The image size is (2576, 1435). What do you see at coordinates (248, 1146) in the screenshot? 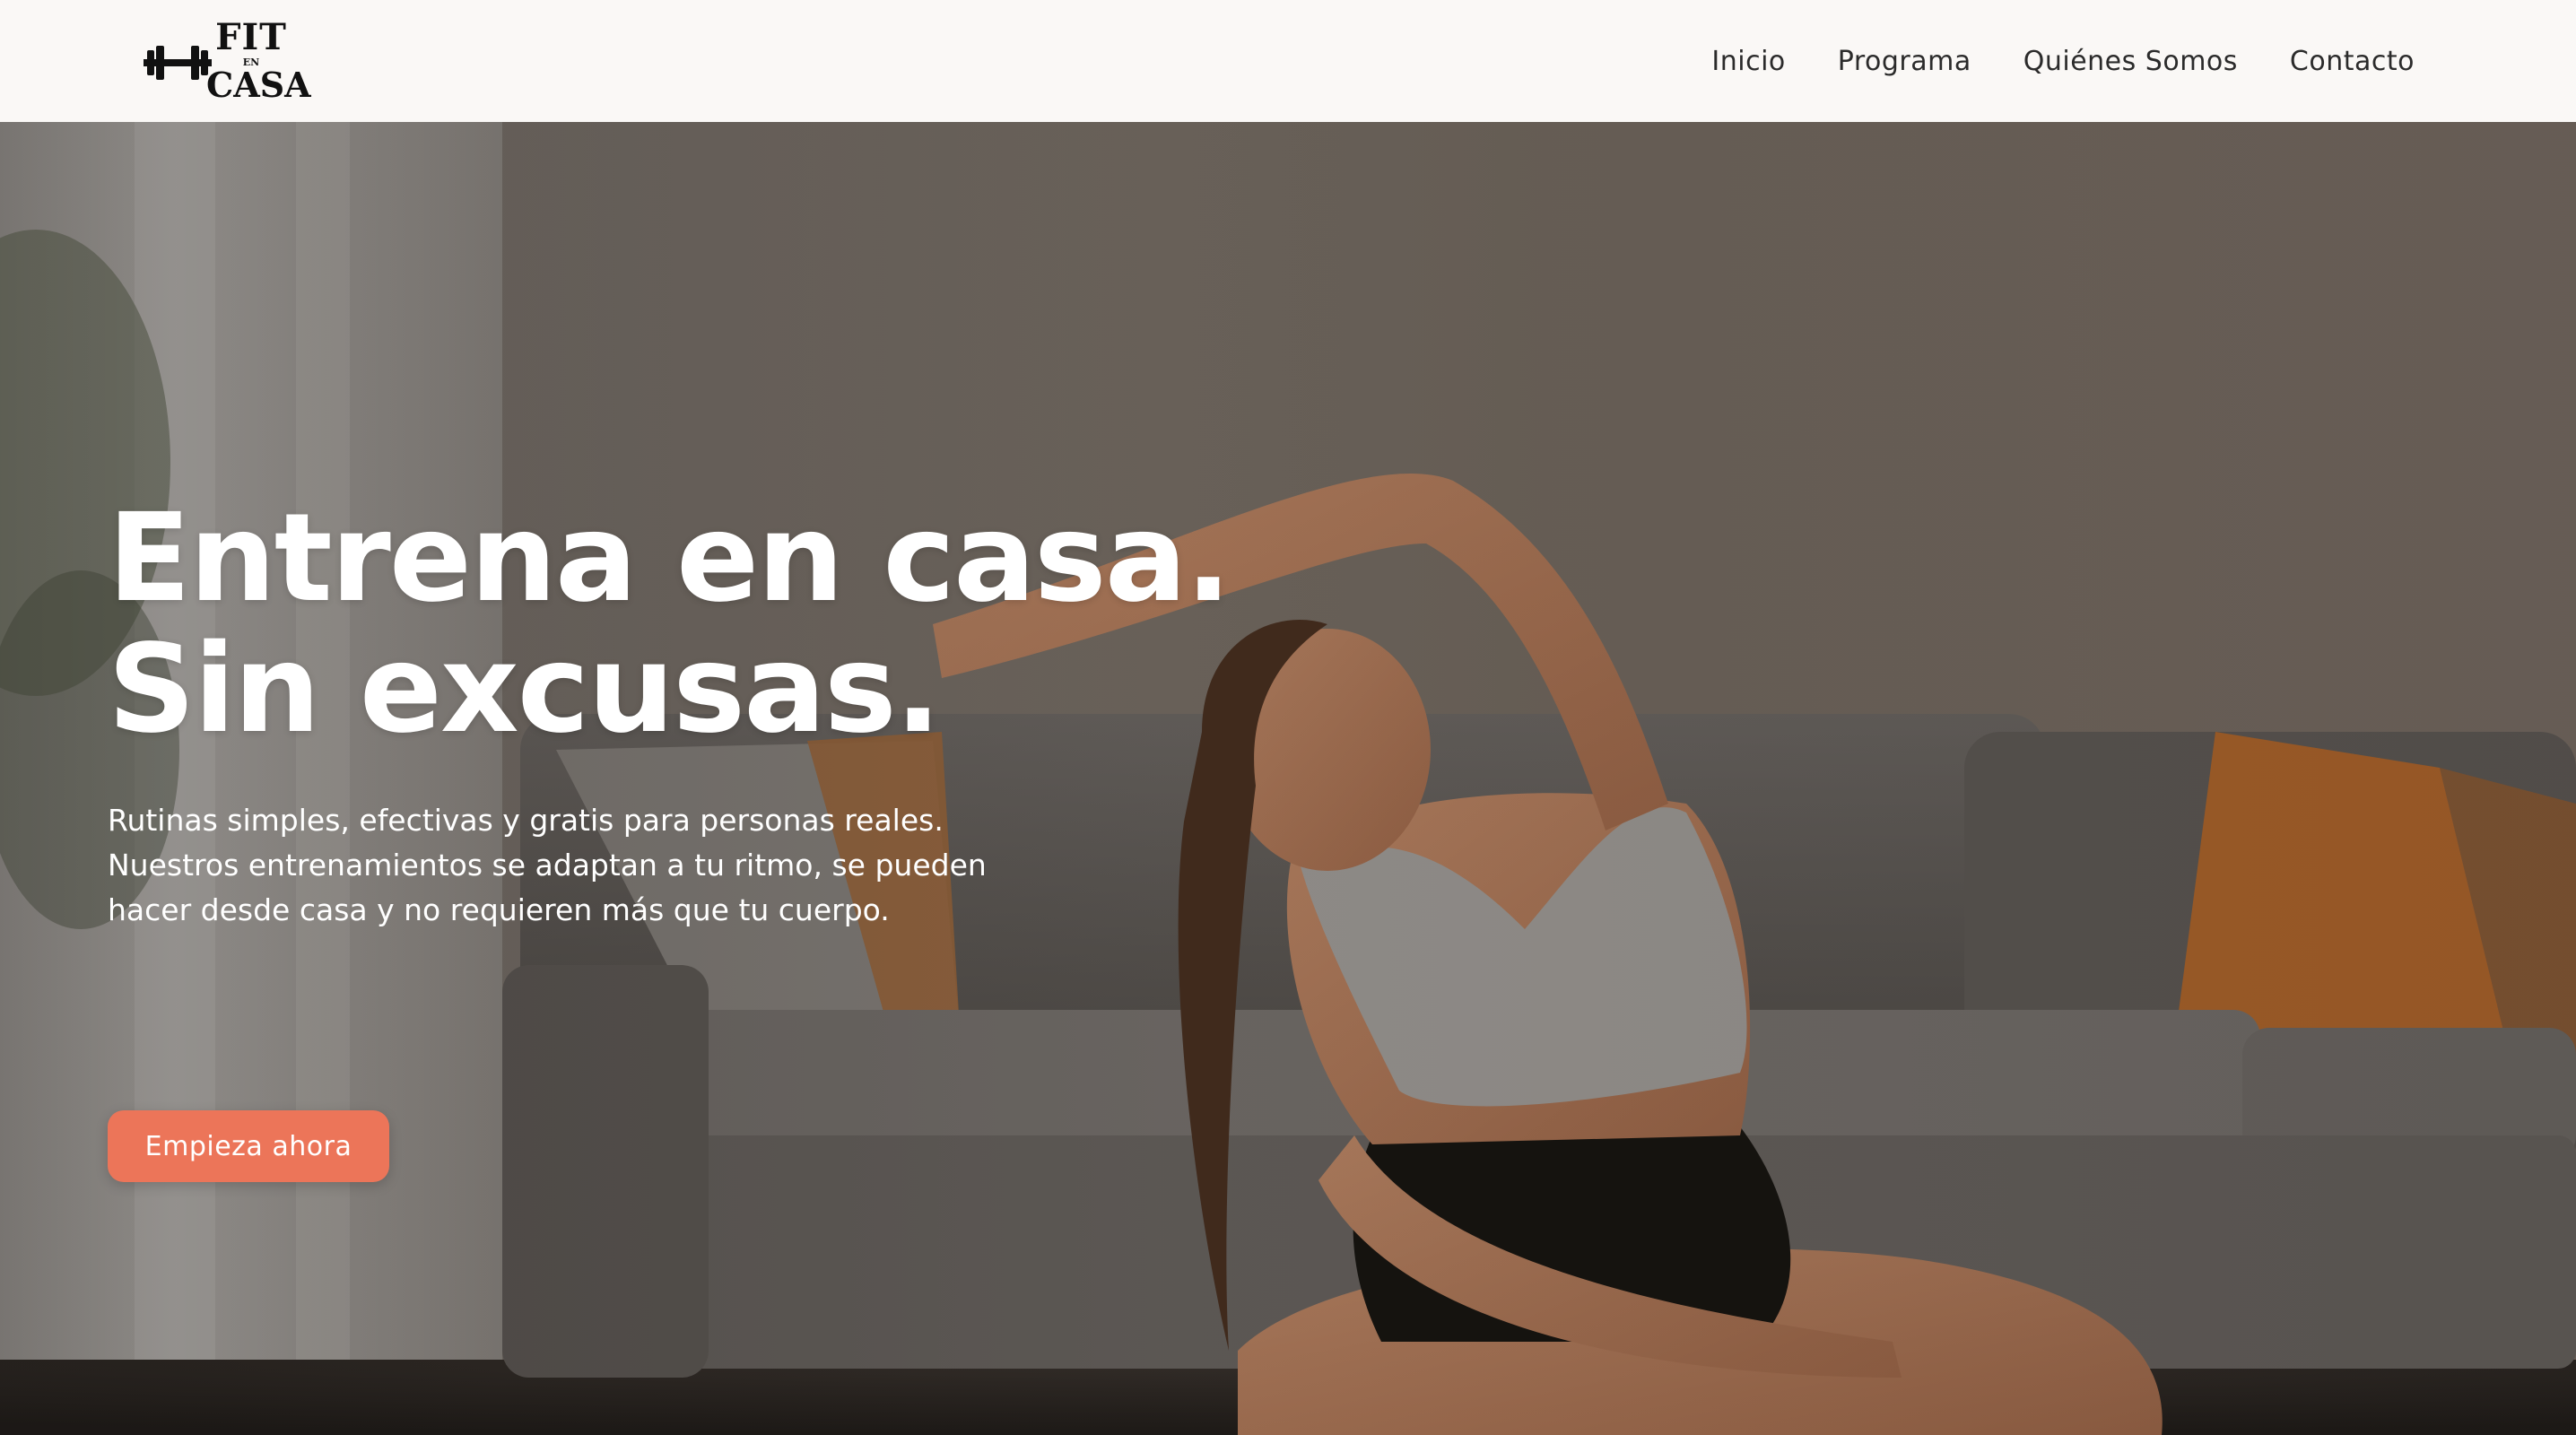
I see `cta-empieza-ahora-button: Empieza ahora` at bounding box center [248, 1146].